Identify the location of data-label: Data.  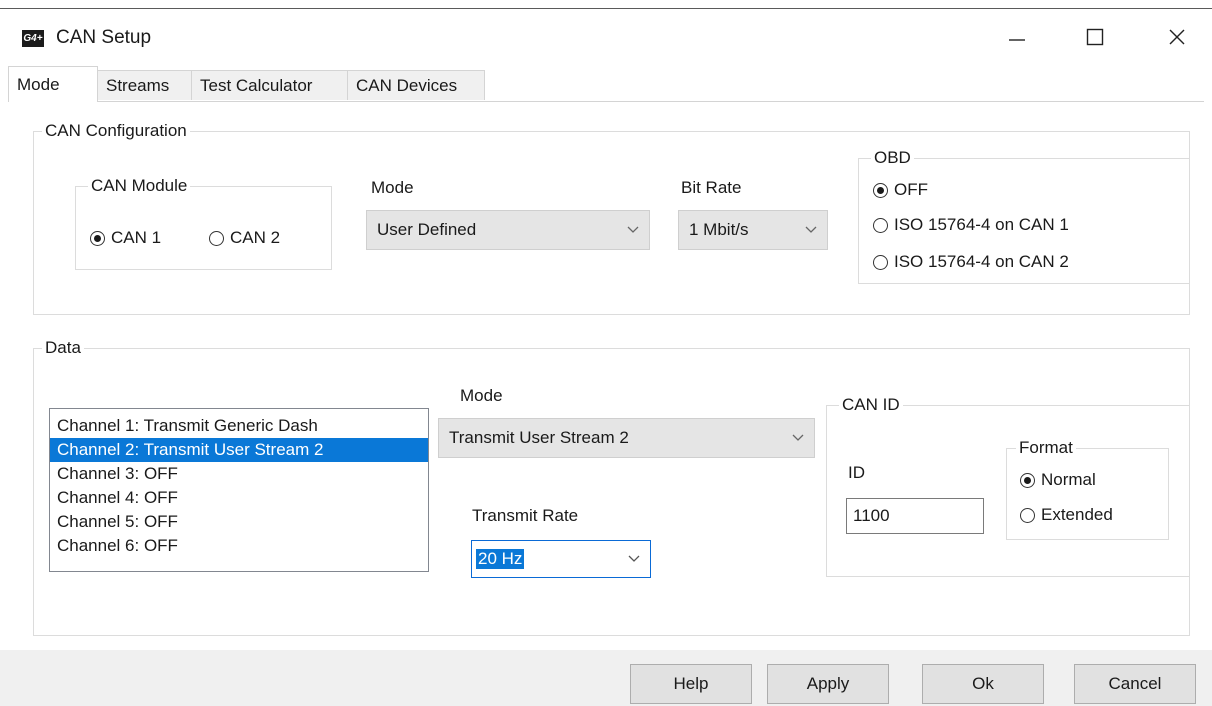
(63, 348).